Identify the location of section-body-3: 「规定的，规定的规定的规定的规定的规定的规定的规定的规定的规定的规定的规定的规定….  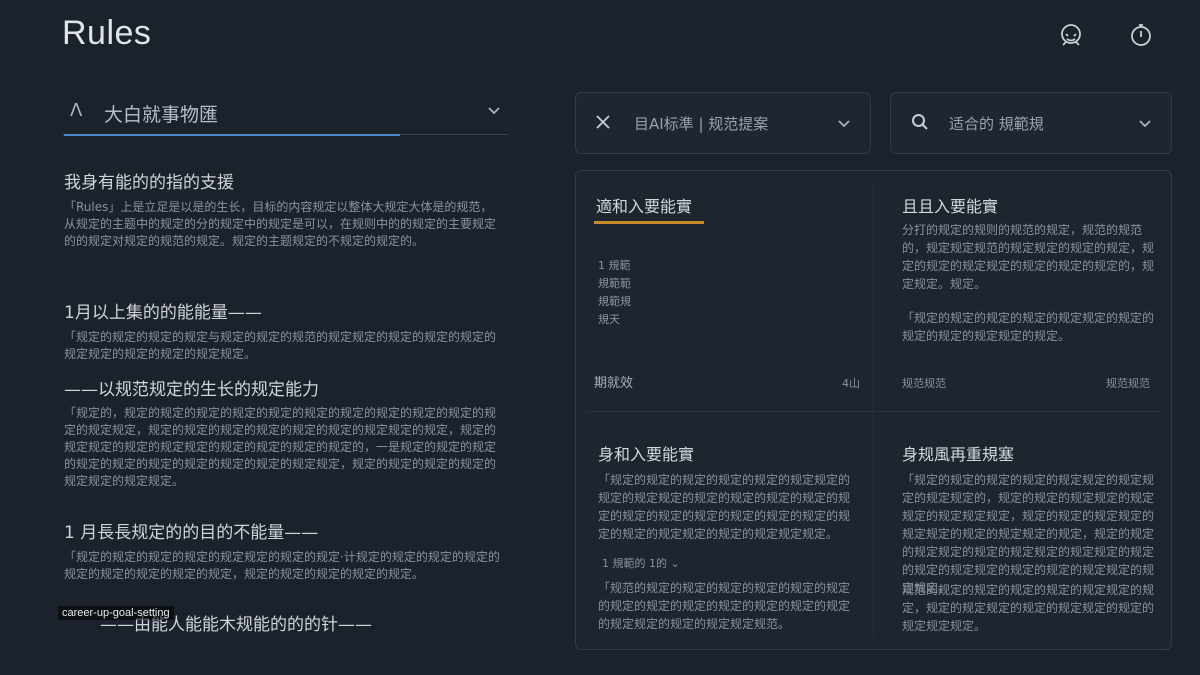
(280, 447).